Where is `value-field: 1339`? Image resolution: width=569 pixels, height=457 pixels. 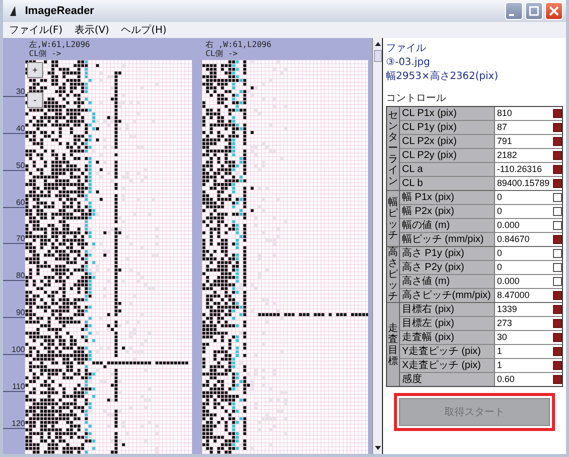
value-field: 1339 is located at coordinates (524, 309).